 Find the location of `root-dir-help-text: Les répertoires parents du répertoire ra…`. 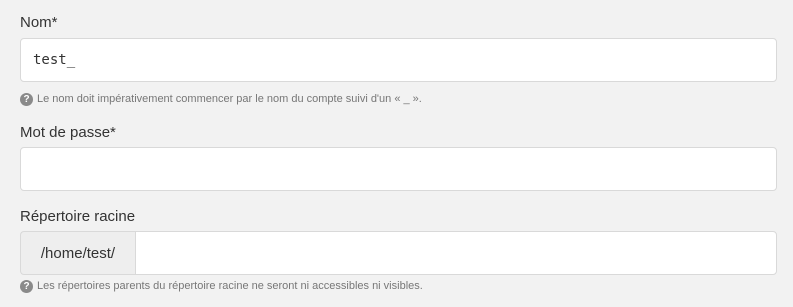

root-dir-help-text: Les répertoires parents du répertoire ra… is located at coordinates (230, 286).